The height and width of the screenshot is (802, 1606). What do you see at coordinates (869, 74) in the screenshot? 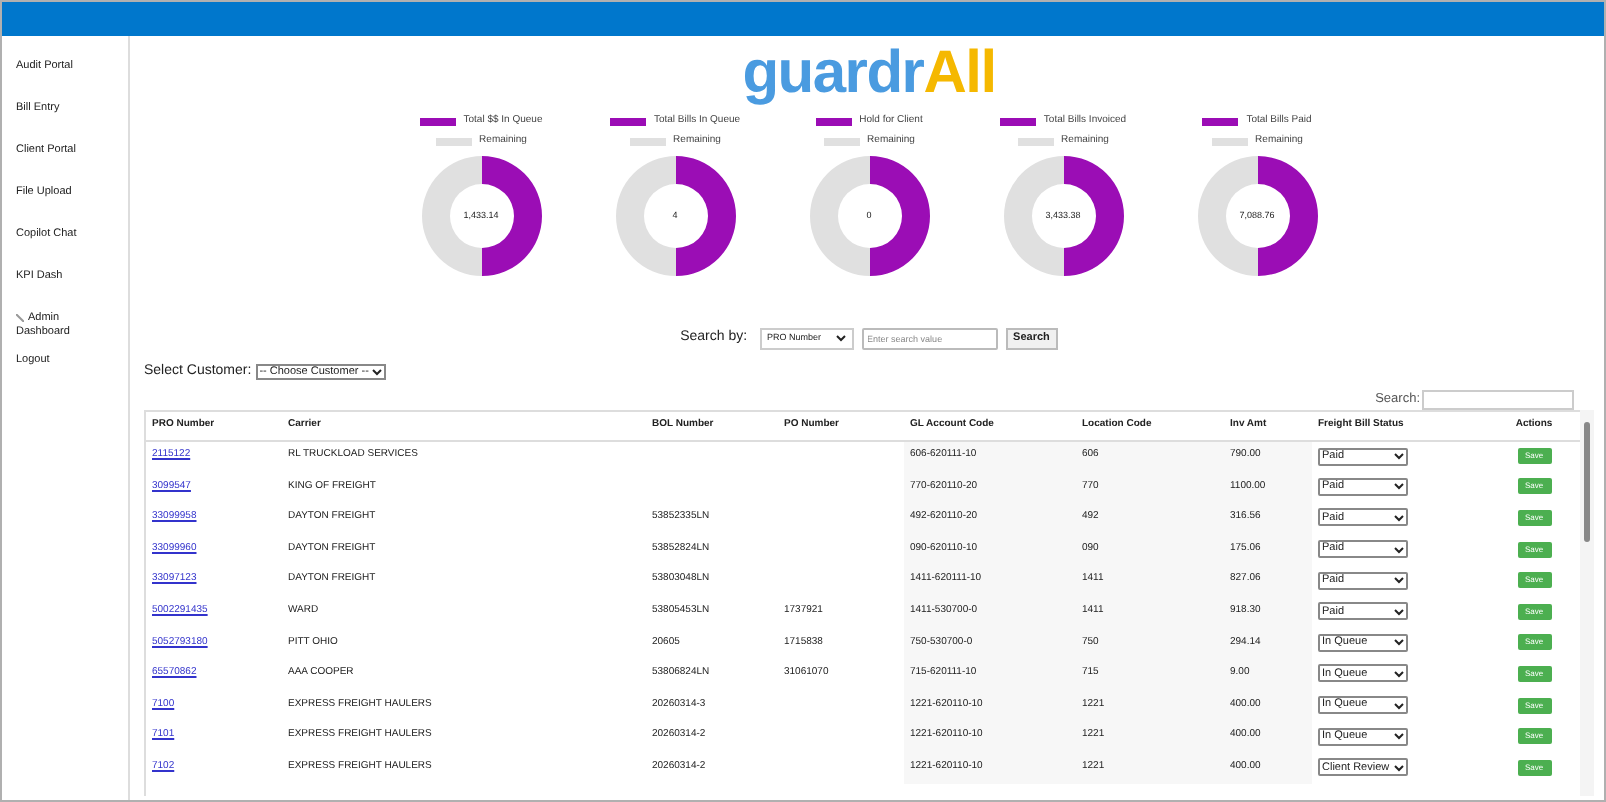
I see `logo: guardrAll` at bounding box center [869, 74].